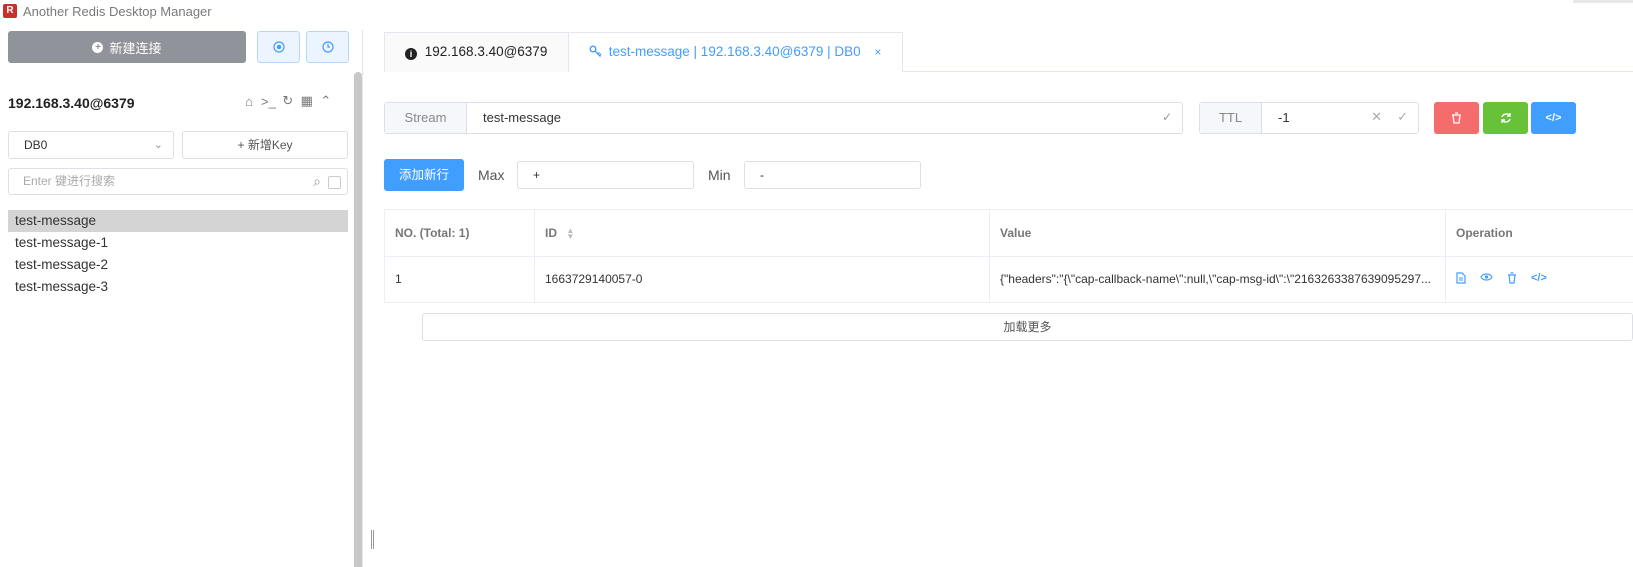 The width and height of the screenshot is (1633, 567). Describe the element at coordinates (178, 221) in the screenshot. I see `list-item: test-message` at that location.